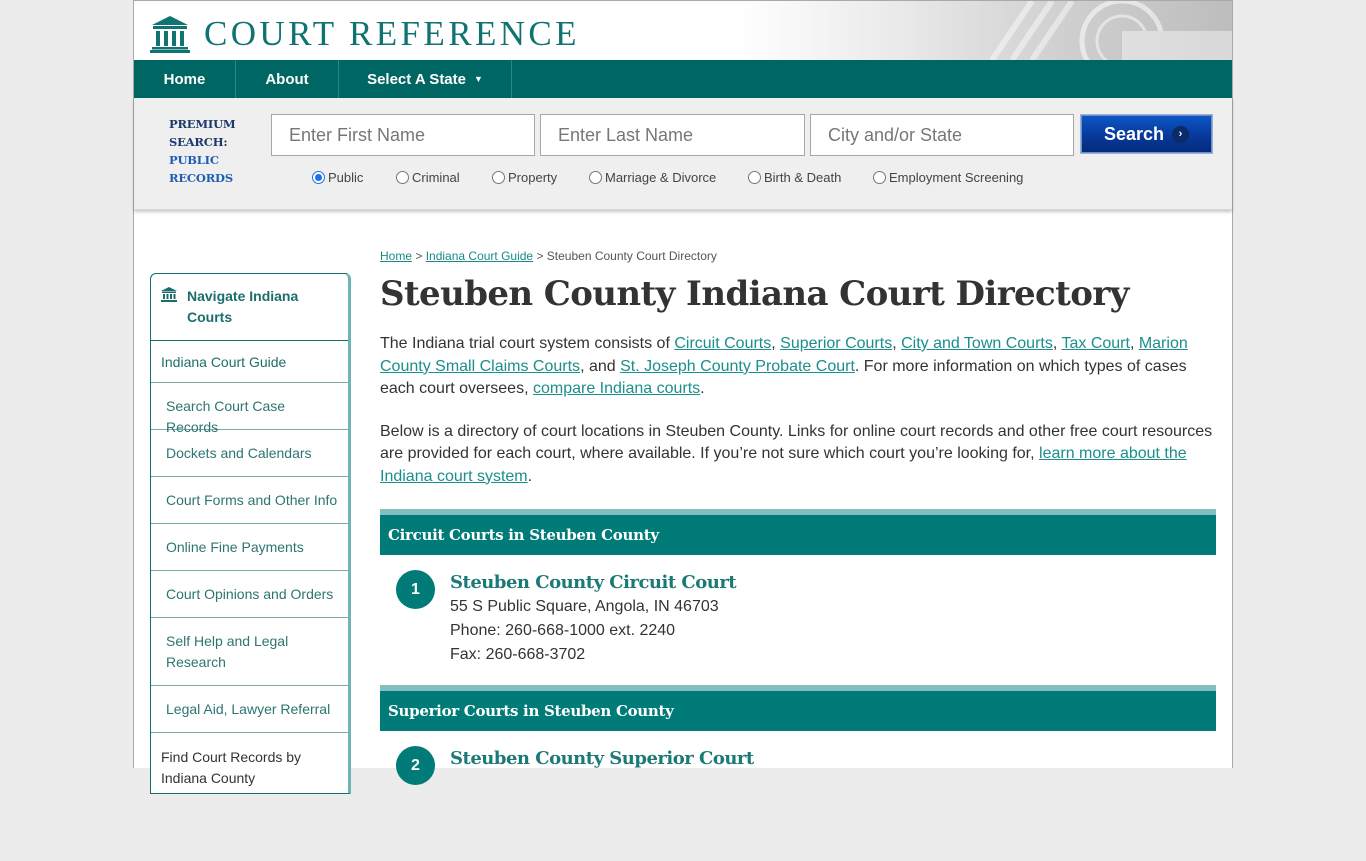  What do you see at coordinates (198, 142) in the screenshot?
I see `premium-label-line: SEARCH:` at bounding box center [198, 142].